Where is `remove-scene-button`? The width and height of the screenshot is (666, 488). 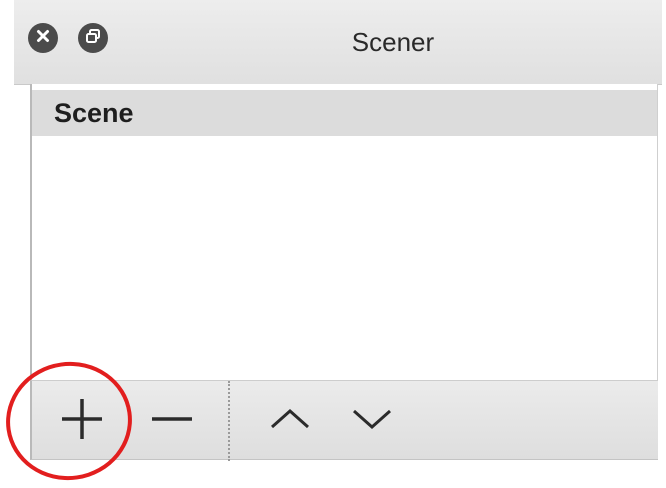 remove-scene-button is located at coordinates (172, 421).